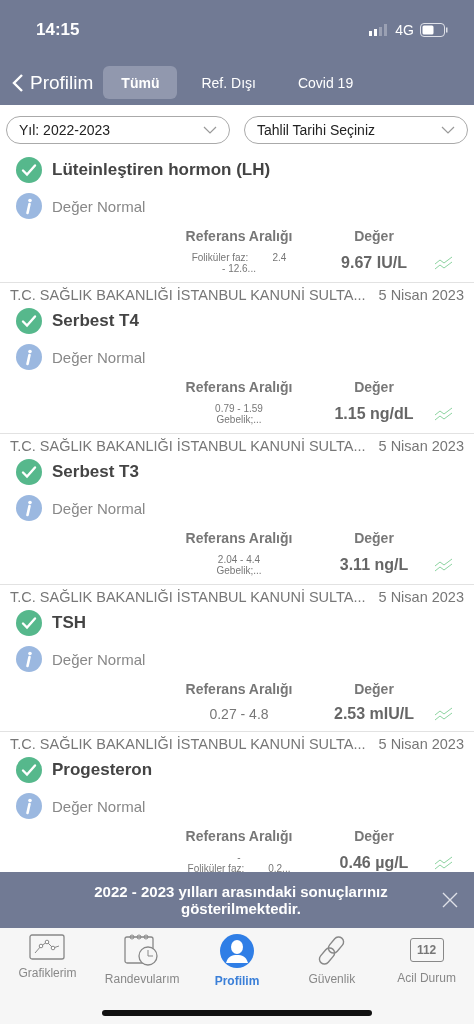 The image size is (474, 1024). I want to click on result-card: Lüteinleştiren hormon (LH) Değer Normal Referans Aralığı Değer Foliküler faz: 2.4 - 12.6... 9.67 IU/L, so click(237, 217).